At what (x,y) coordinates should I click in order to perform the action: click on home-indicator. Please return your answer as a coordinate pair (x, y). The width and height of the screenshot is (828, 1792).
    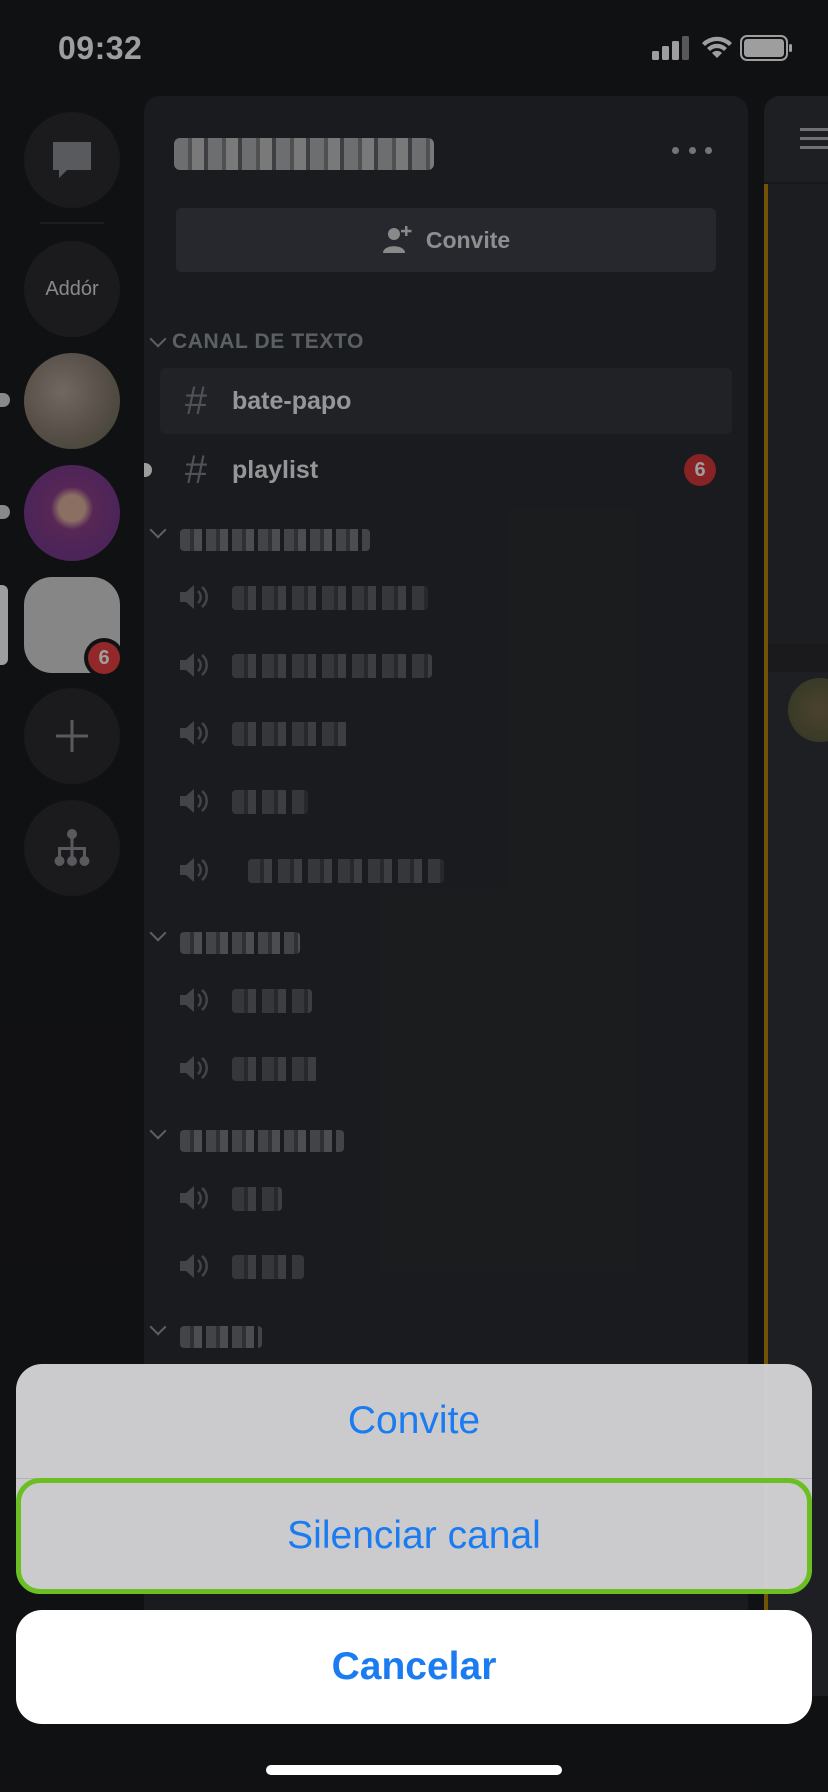
    Looking at the image, I should click on (414, 1770).